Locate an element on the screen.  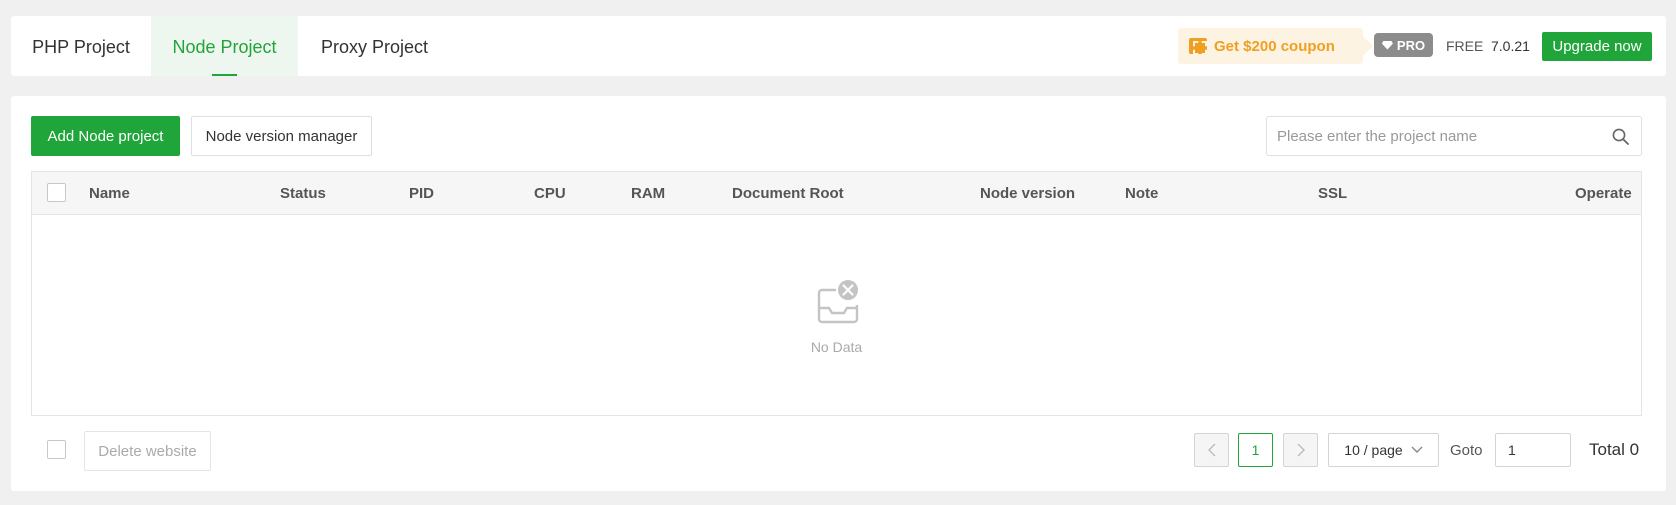
pro-badge: PRO is located at coordinates (1403, 45).